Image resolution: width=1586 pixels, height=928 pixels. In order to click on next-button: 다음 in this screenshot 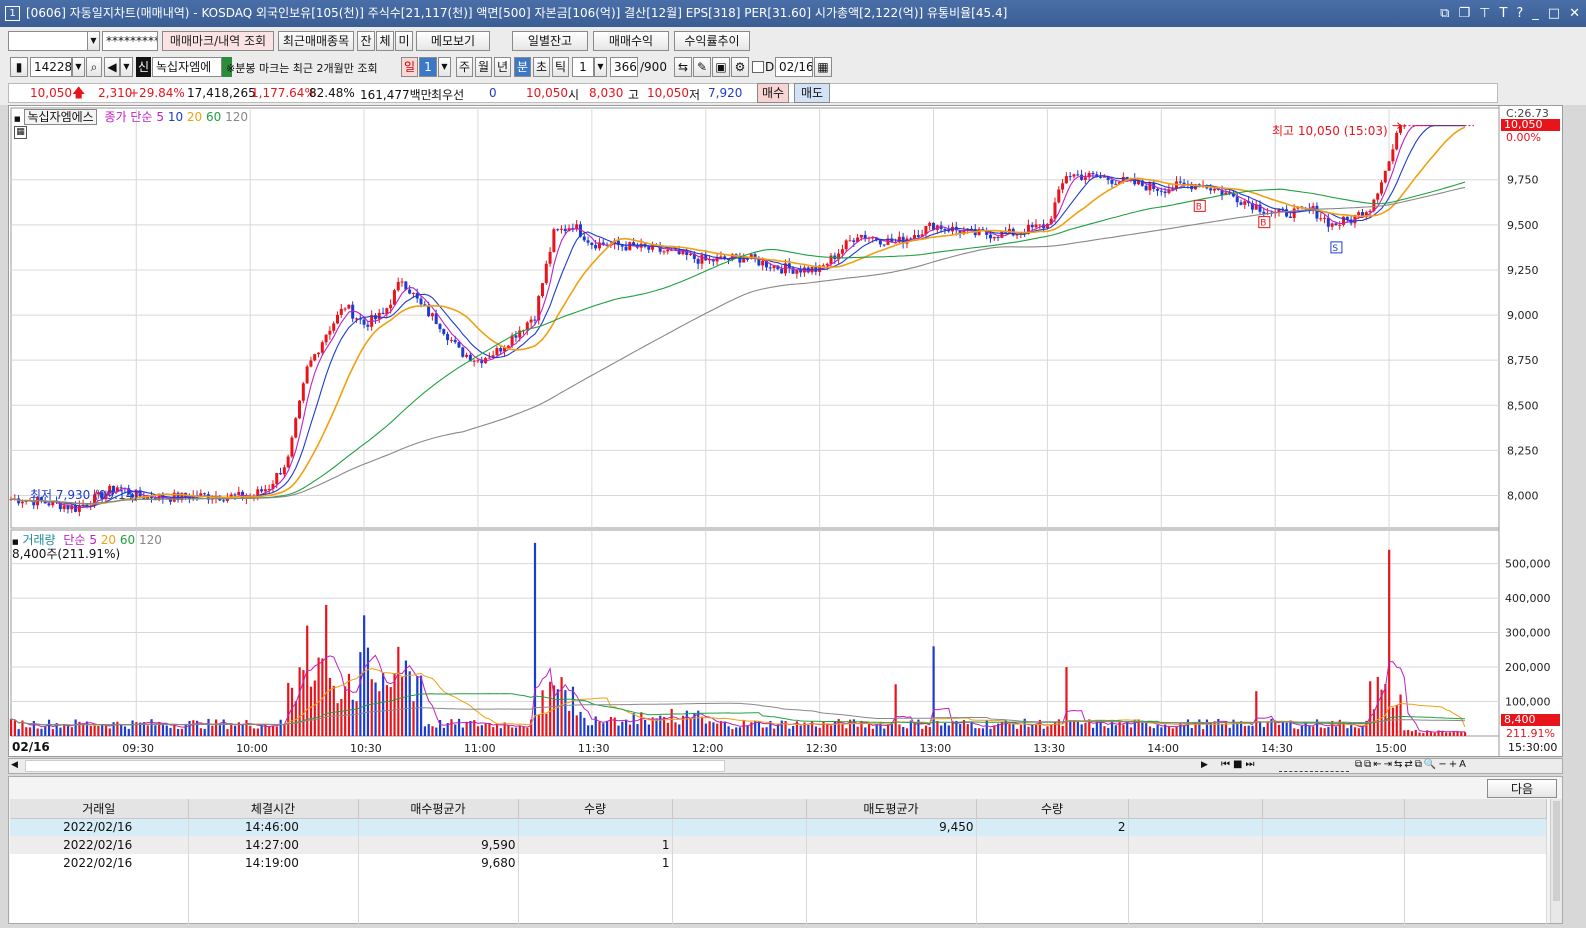, I will do `click(1522, 788)`.